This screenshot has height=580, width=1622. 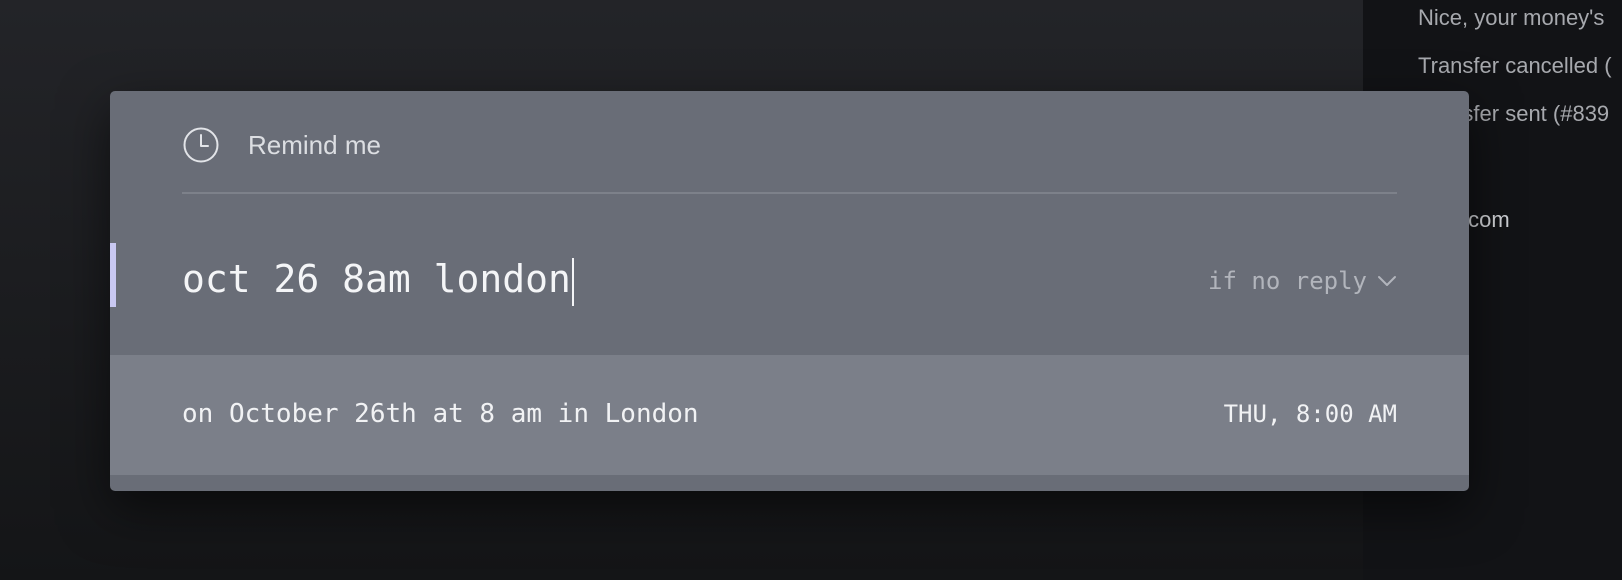 I want to click on dialog-header: Remind me, so click(x=281, y=145).